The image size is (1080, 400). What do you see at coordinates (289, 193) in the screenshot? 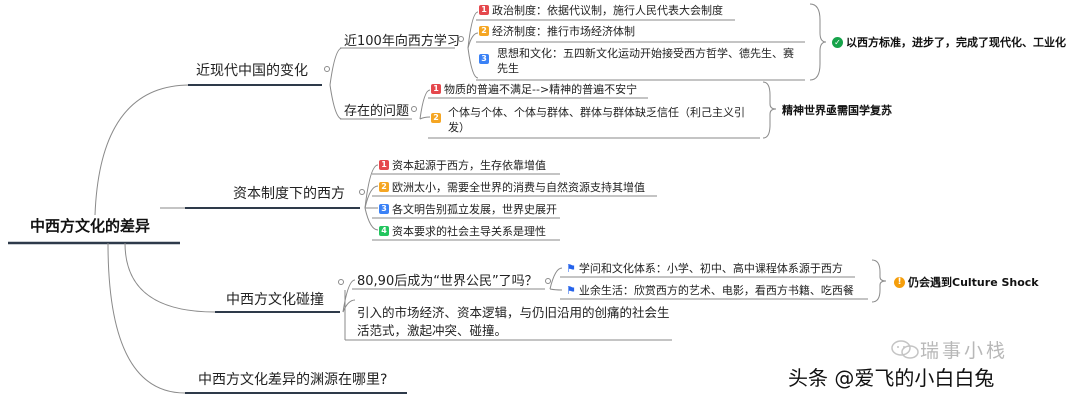
I see `branch-west-capitalism: 资本制度下的西方` at bounding box center [289, 193].